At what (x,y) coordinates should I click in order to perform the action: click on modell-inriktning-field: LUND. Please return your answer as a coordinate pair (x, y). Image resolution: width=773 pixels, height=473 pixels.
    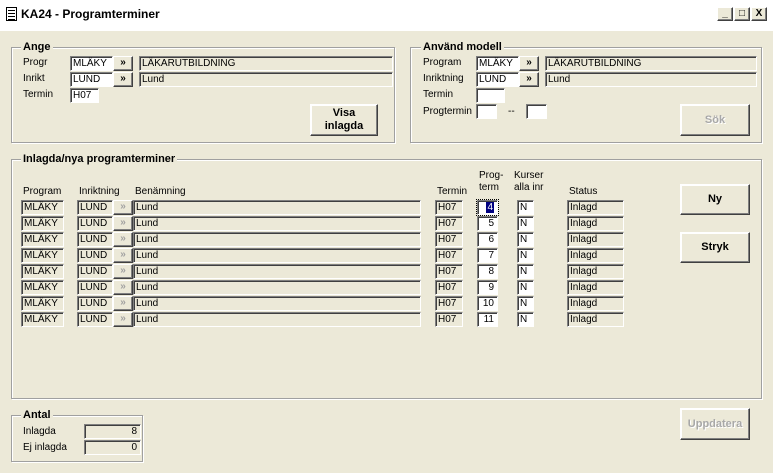
    Looking at the image, I should click on (497, 79).